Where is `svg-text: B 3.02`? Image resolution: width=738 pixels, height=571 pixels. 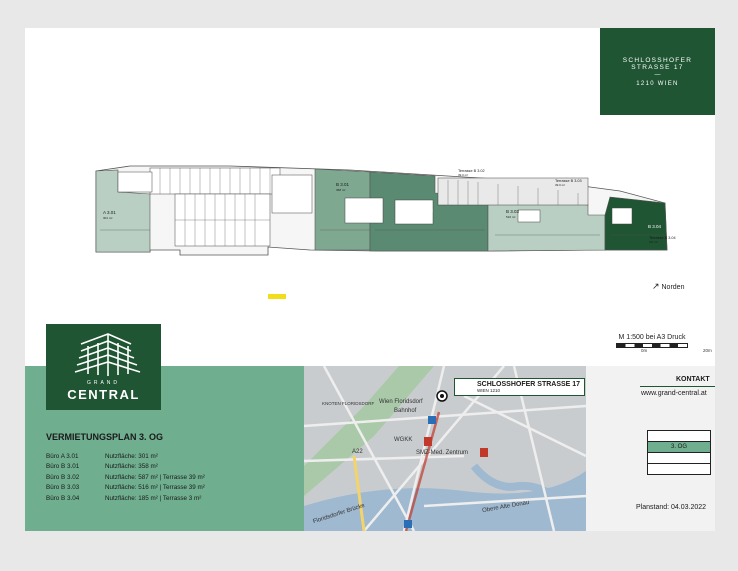
svg-text: B 3.02 is located at coordinates (427, 210).